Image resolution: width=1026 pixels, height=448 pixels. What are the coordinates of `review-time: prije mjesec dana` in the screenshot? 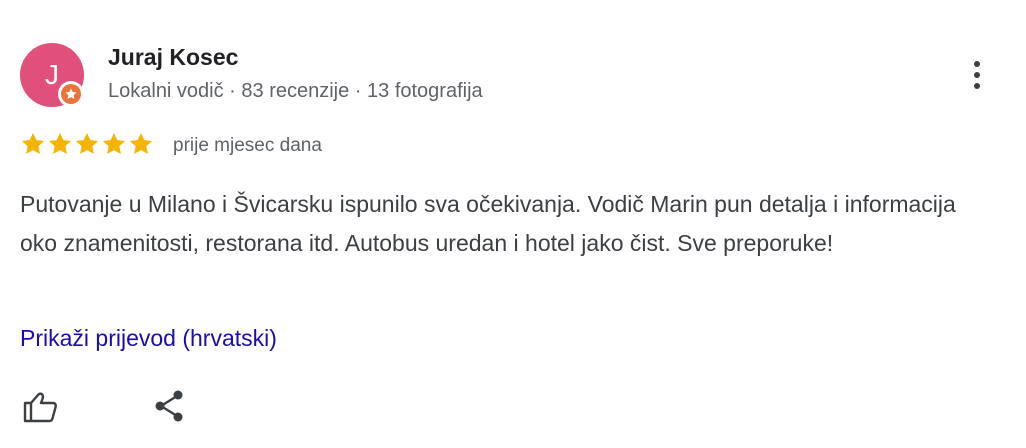 It's located at (247, 145).